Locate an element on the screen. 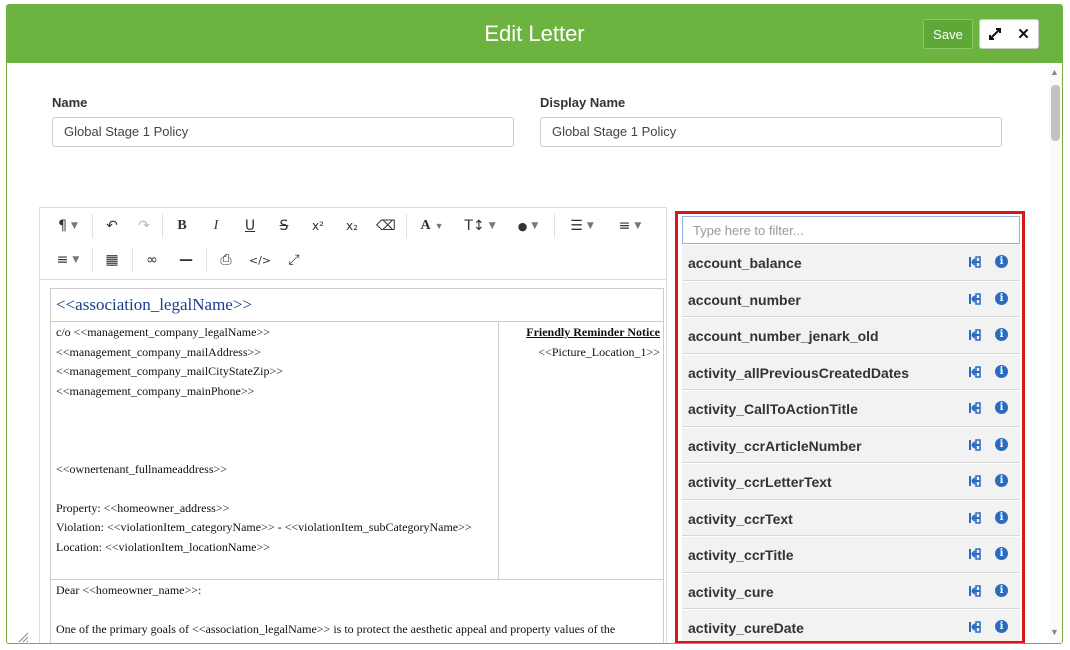 The height and width of the screenshot is (650, 1070). expand-icon is located at coordinates (994, 34).